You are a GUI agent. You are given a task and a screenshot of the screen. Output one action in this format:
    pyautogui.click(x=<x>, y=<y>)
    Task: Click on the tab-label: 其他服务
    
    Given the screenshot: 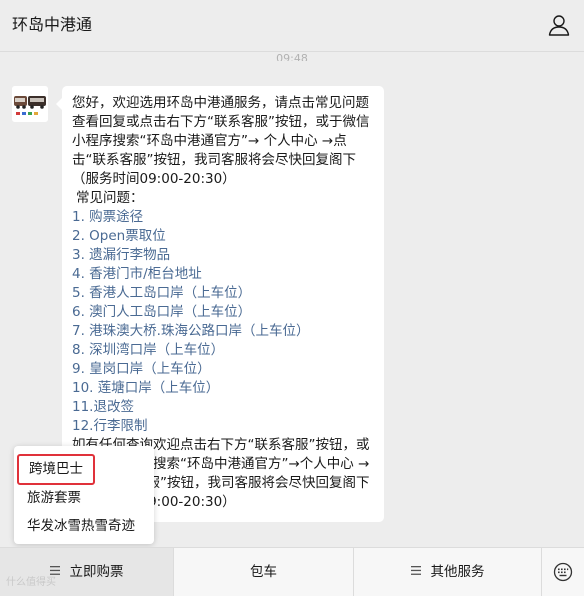 What is the action you would take?
    pyautogui.click(x=457, y=572)
    